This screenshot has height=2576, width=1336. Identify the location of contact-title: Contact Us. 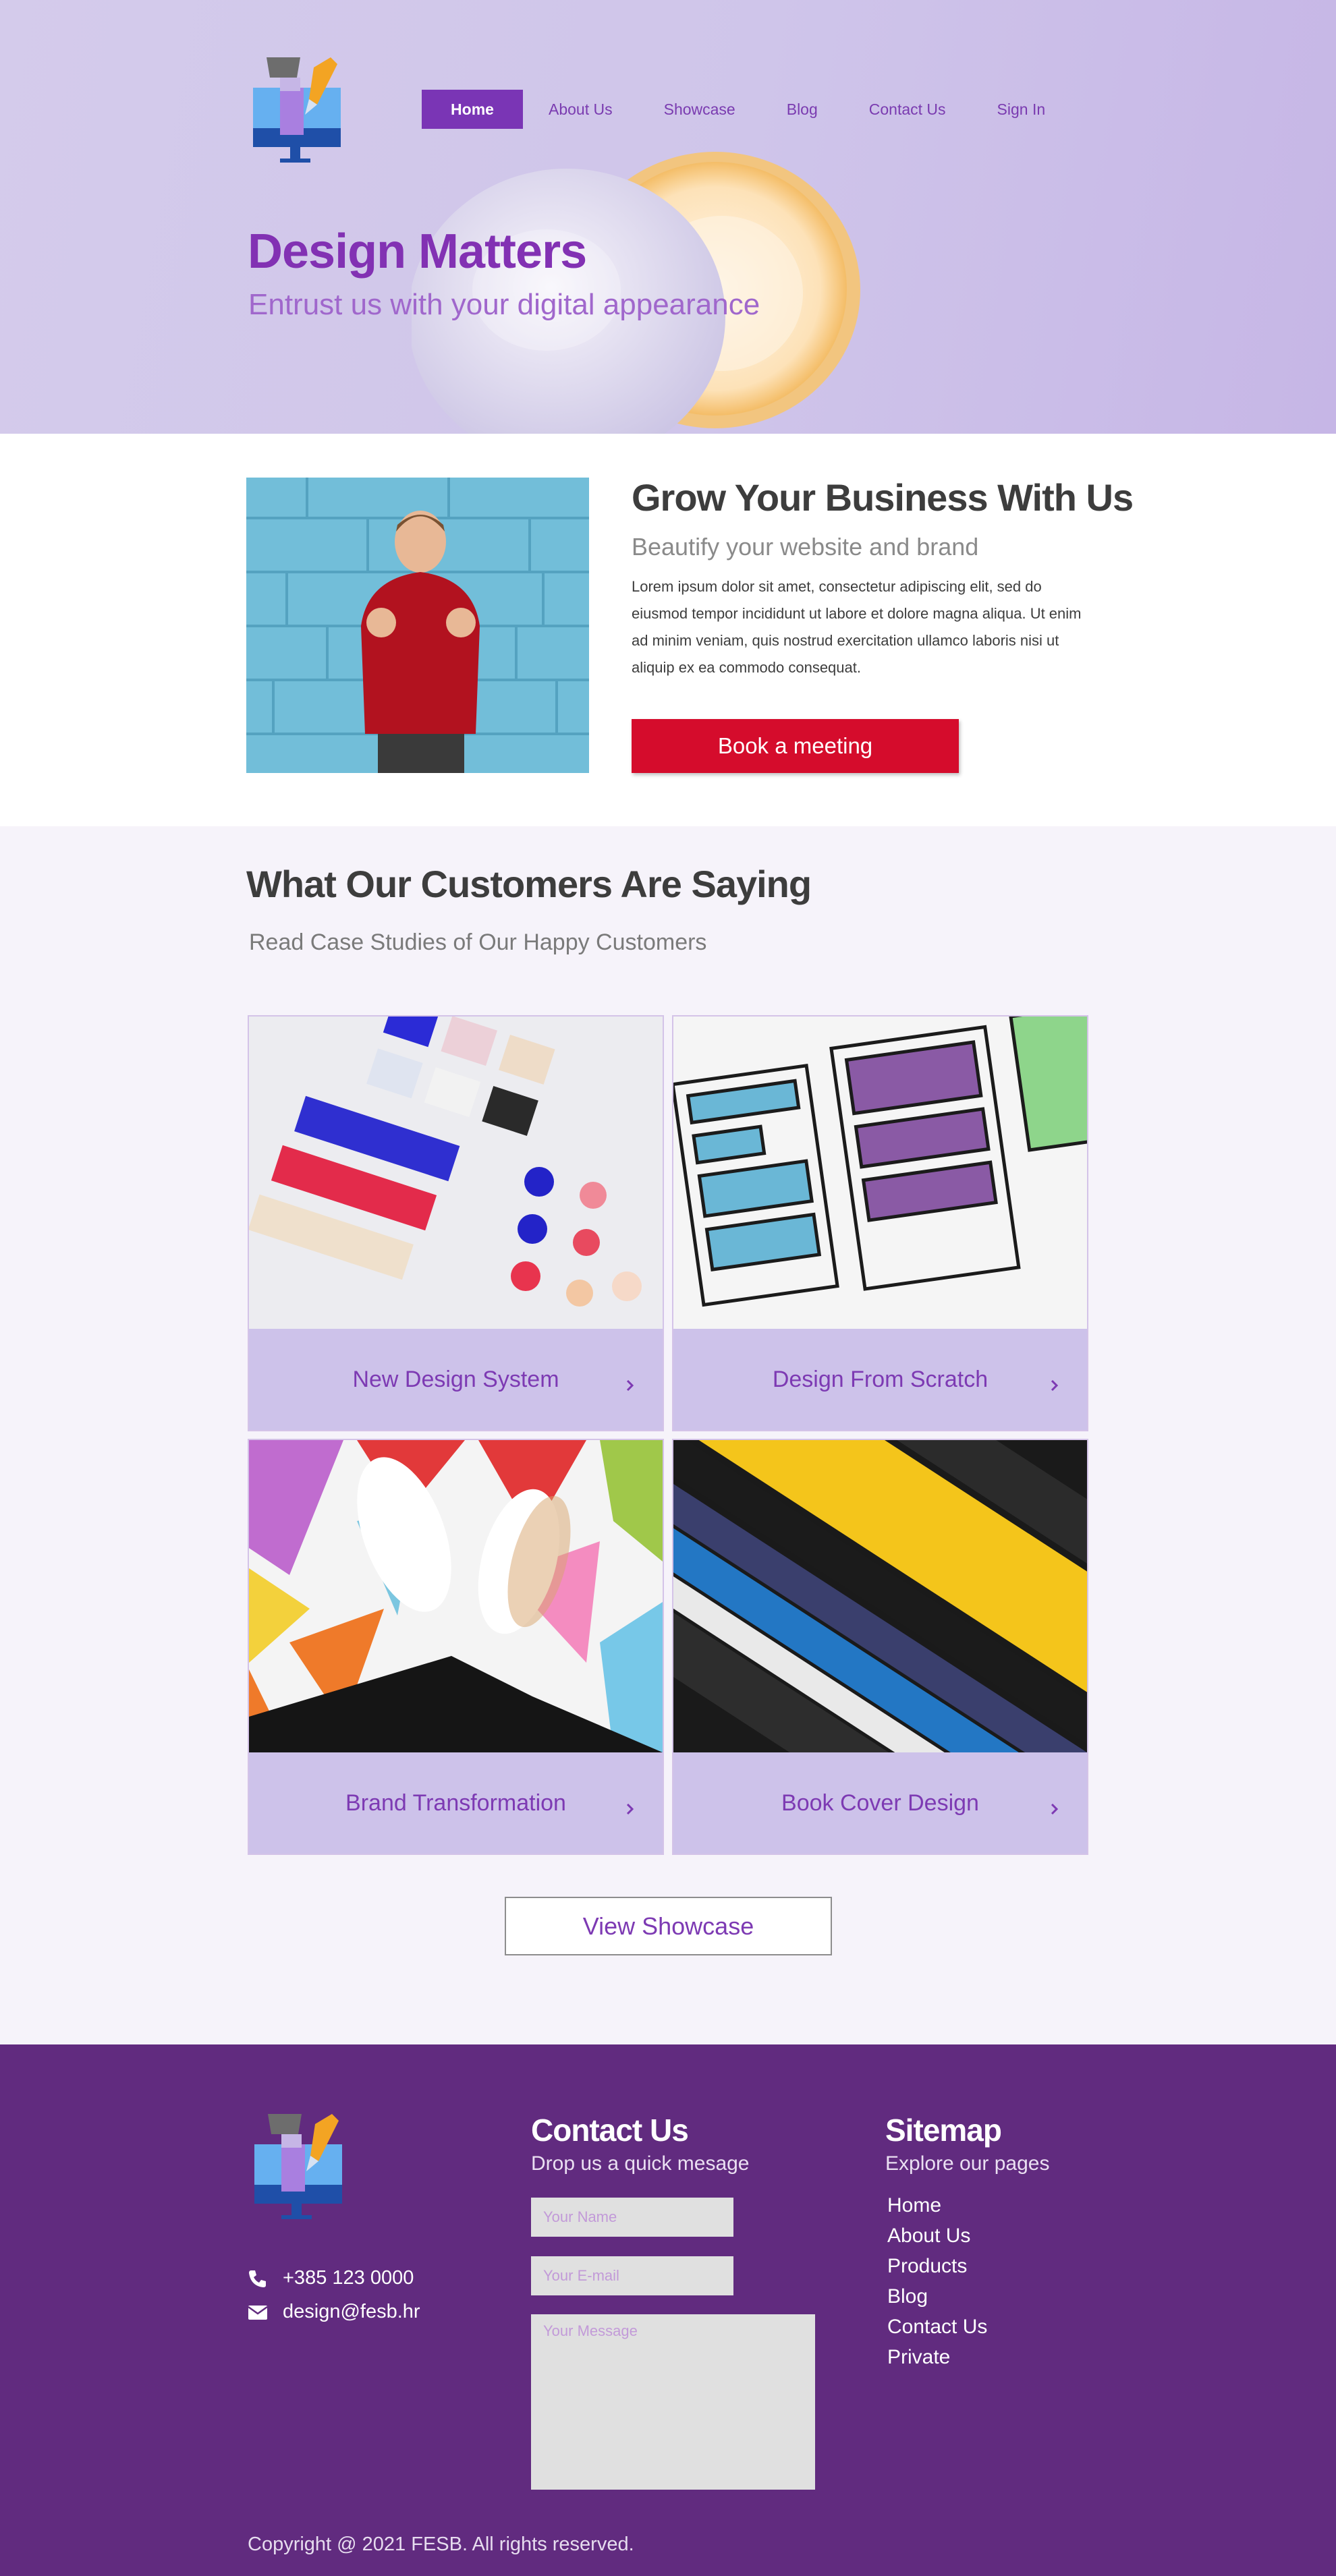
(610, 2130).